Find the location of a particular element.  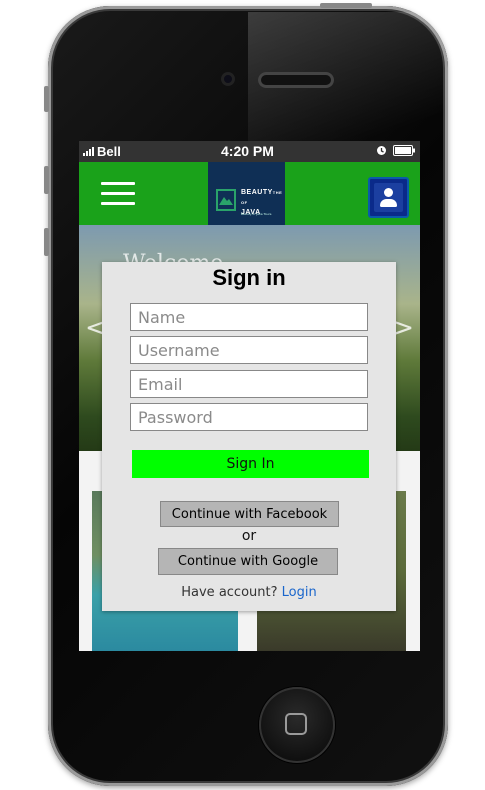

logo-line2: OF is located at coordinates (244, 202).